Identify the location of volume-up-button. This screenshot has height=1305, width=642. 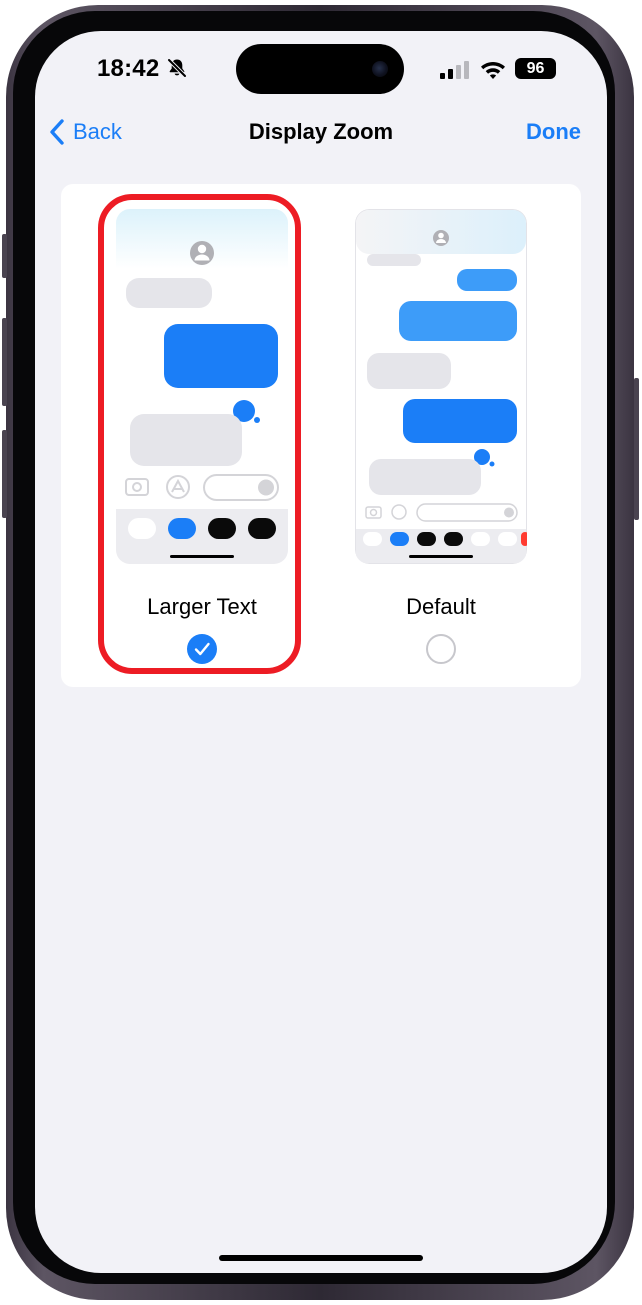
(4, 362).